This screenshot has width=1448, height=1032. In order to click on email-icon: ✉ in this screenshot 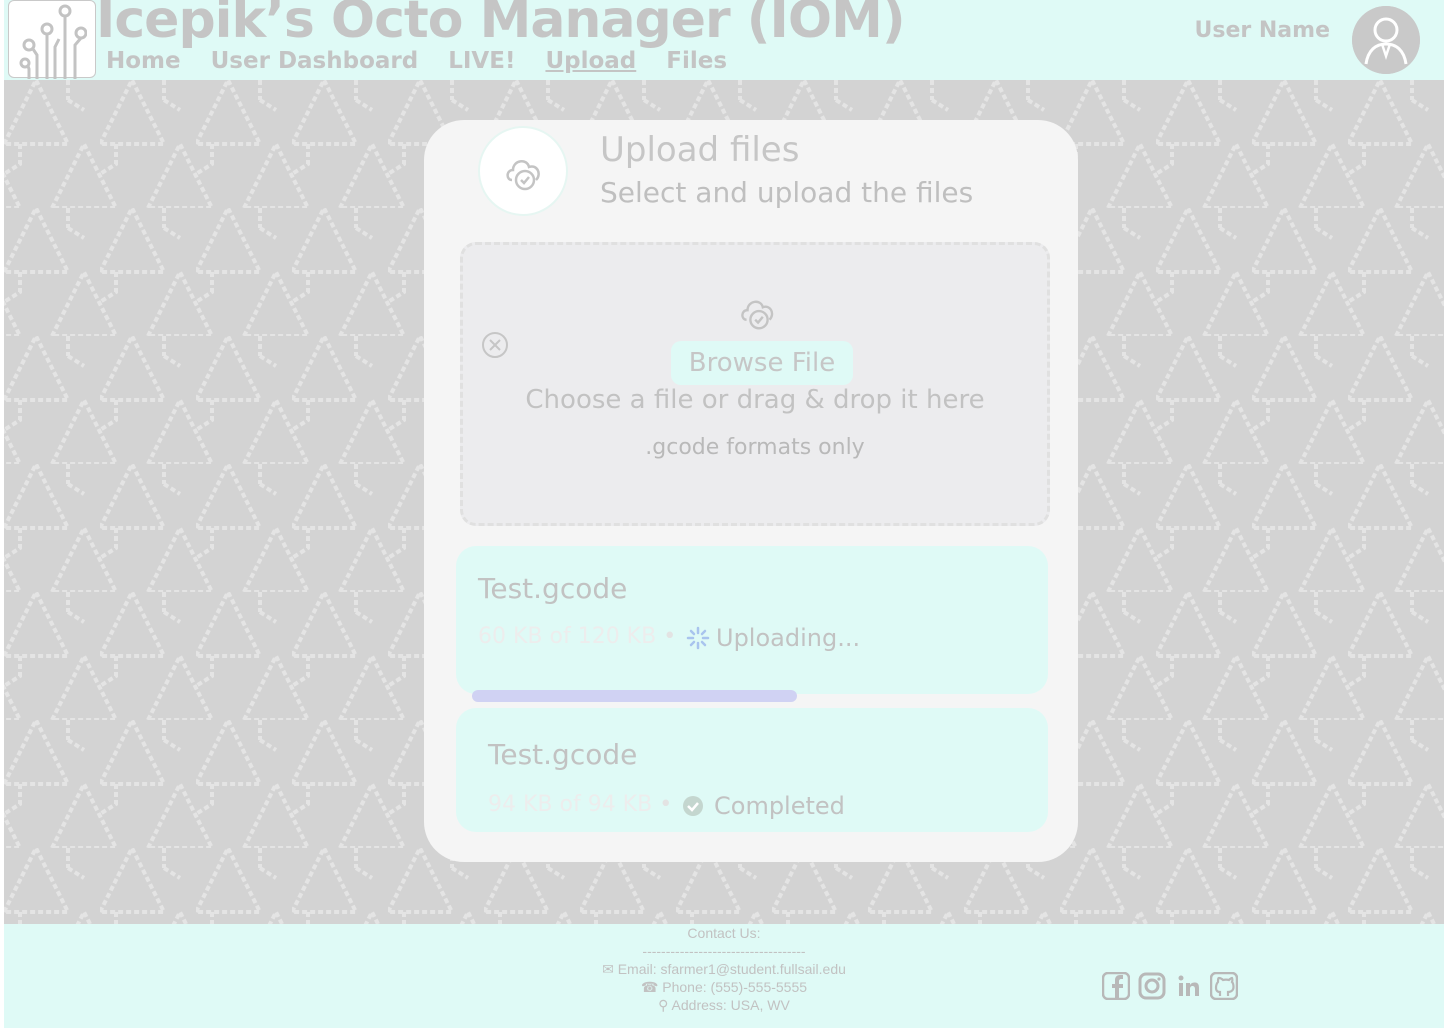, I will do `click(610, 969)`.